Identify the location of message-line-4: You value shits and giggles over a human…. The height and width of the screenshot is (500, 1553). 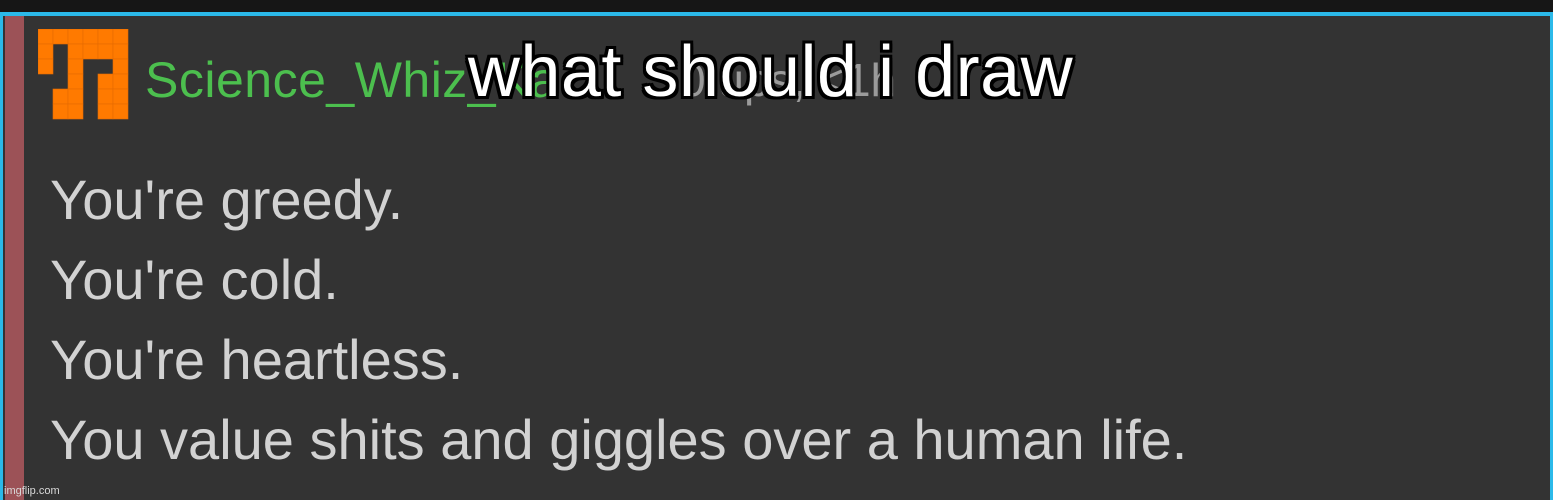
(619, 439).